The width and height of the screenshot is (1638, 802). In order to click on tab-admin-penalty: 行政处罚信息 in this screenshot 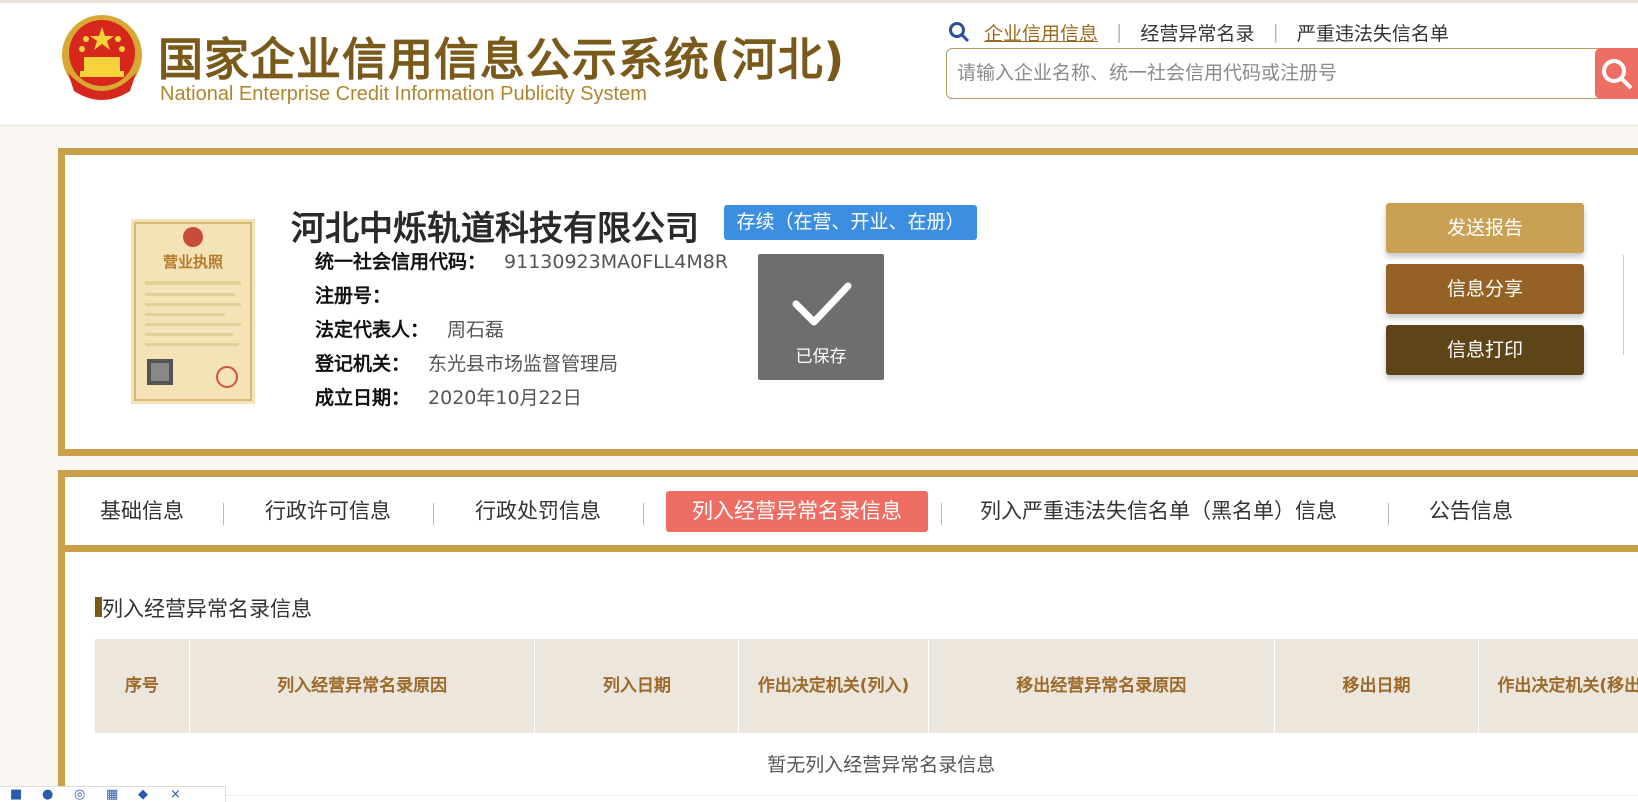, I will do `click(538, 511)`.